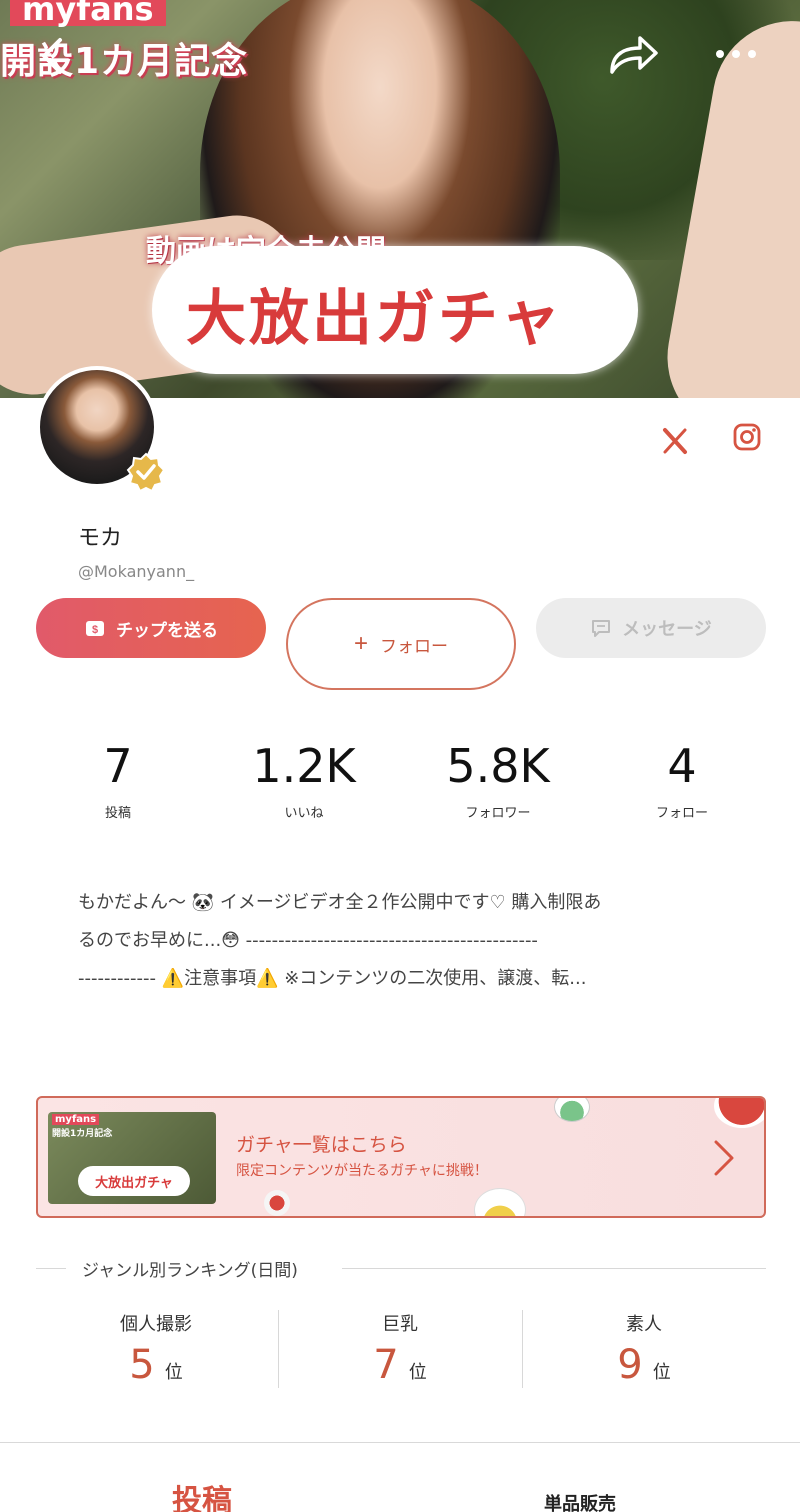 The height and width of the screenshot is (1512, 800). I want to click on gacha-thumb-subtitle: 開設1カ月記念, so click(82, 1134).